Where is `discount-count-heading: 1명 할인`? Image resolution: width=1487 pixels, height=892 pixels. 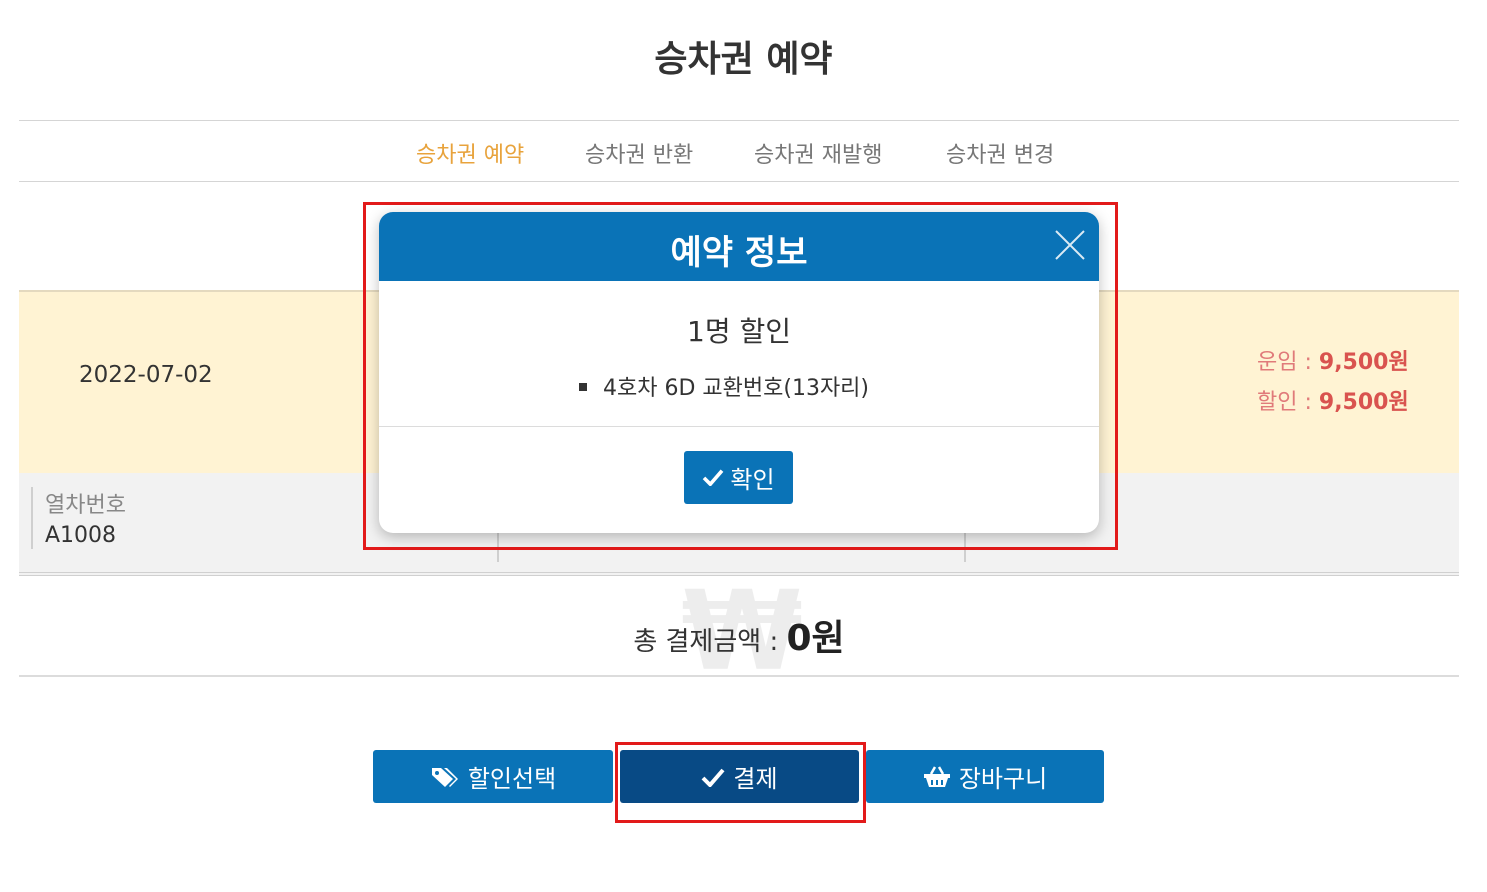
discount-count-heading: 1명 할인 is located at coordinates (739, 331).